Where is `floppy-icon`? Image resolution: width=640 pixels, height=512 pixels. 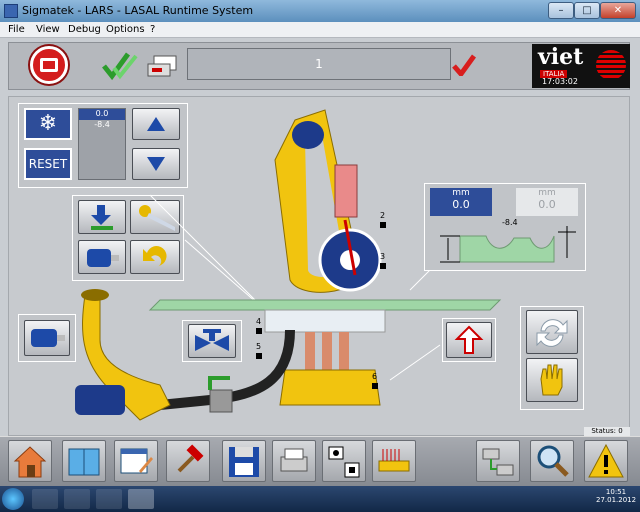 floppy-icon is located at coordinates (244, 462).